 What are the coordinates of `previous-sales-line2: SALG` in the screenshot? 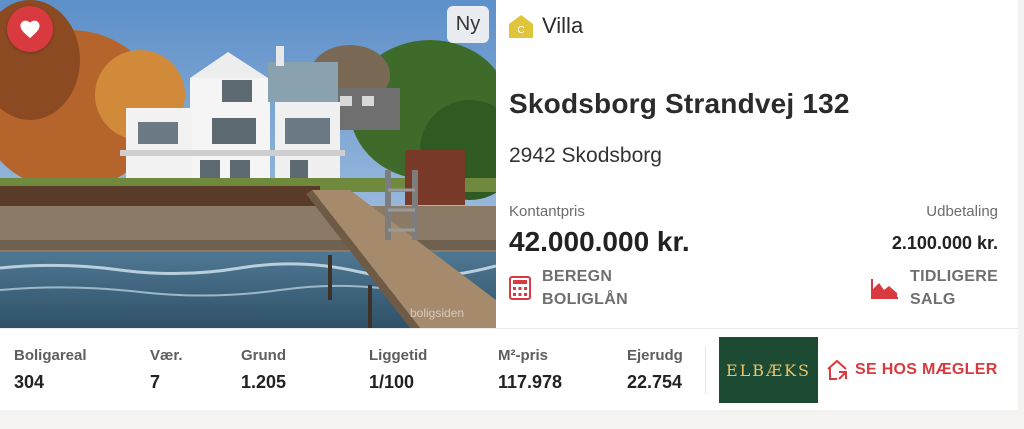 It's located at (933, 299).